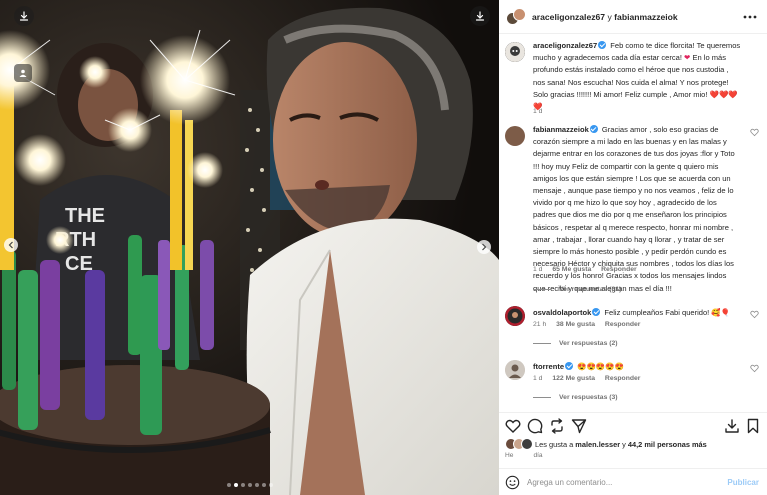 The width and height of the screenshot is (767, 495). I want to click on comment-username: osvaldolaportok, so click(562, 312).